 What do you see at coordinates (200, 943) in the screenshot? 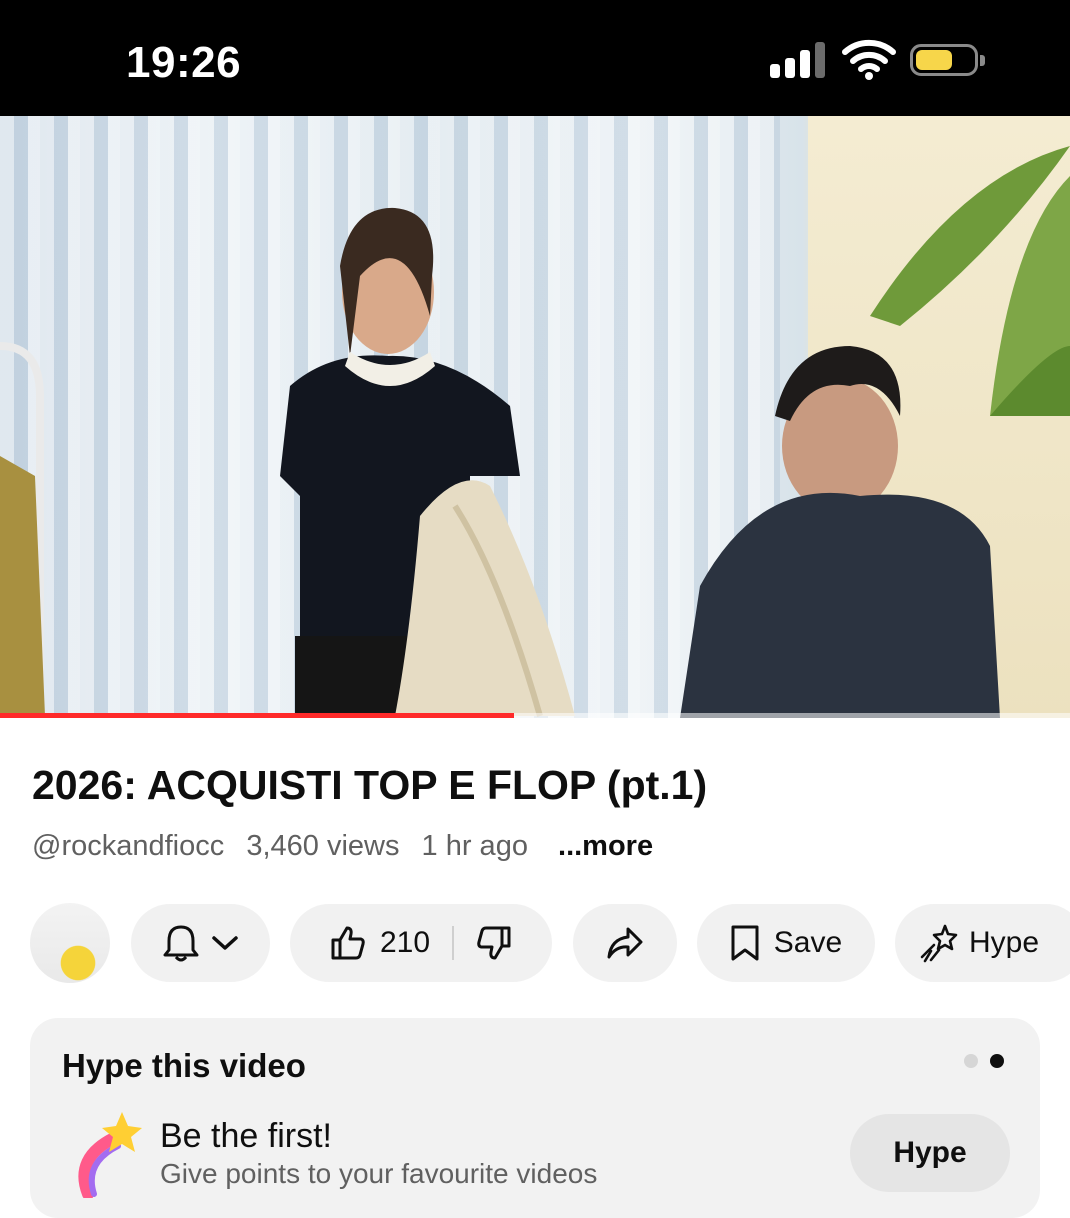
I see `subscribe-notifications-button` at bounding box center [200, 943].